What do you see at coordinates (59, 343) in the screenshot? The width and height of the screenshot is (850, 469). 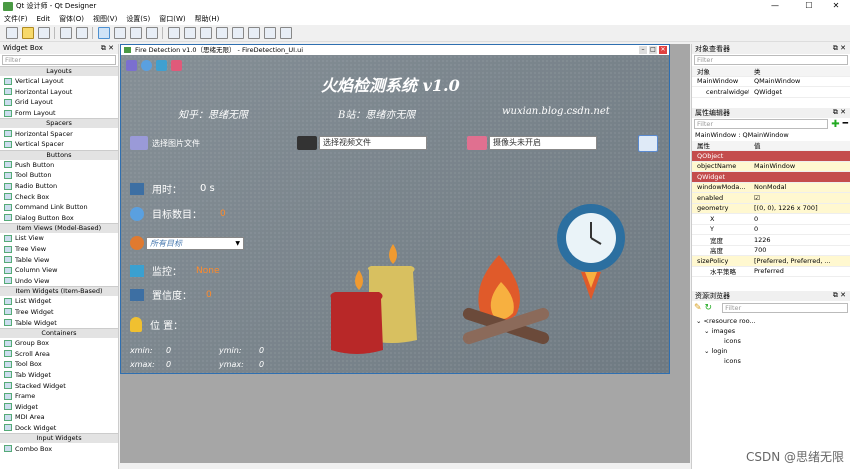 I see `widget-item: Group Box` at bounding box center [59, 343].